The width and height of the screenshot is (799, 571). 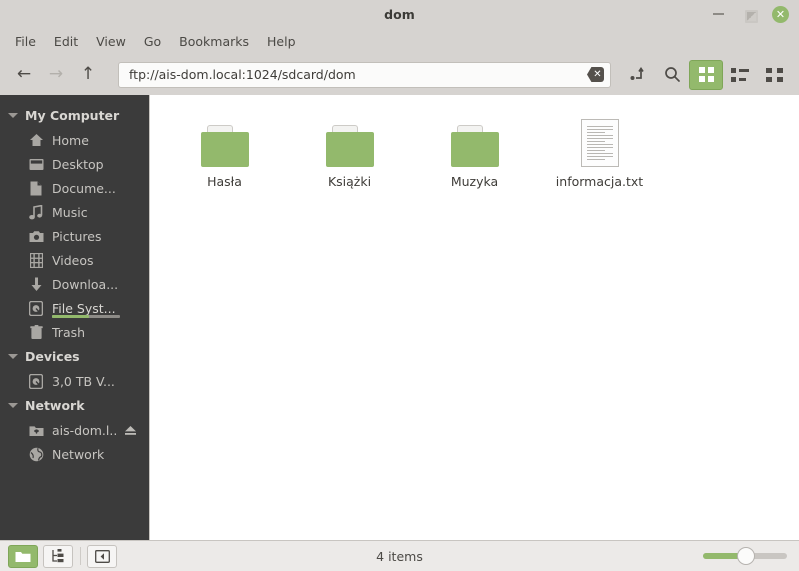 I want to click on up-button: ↑, so click(x=88, y=75).